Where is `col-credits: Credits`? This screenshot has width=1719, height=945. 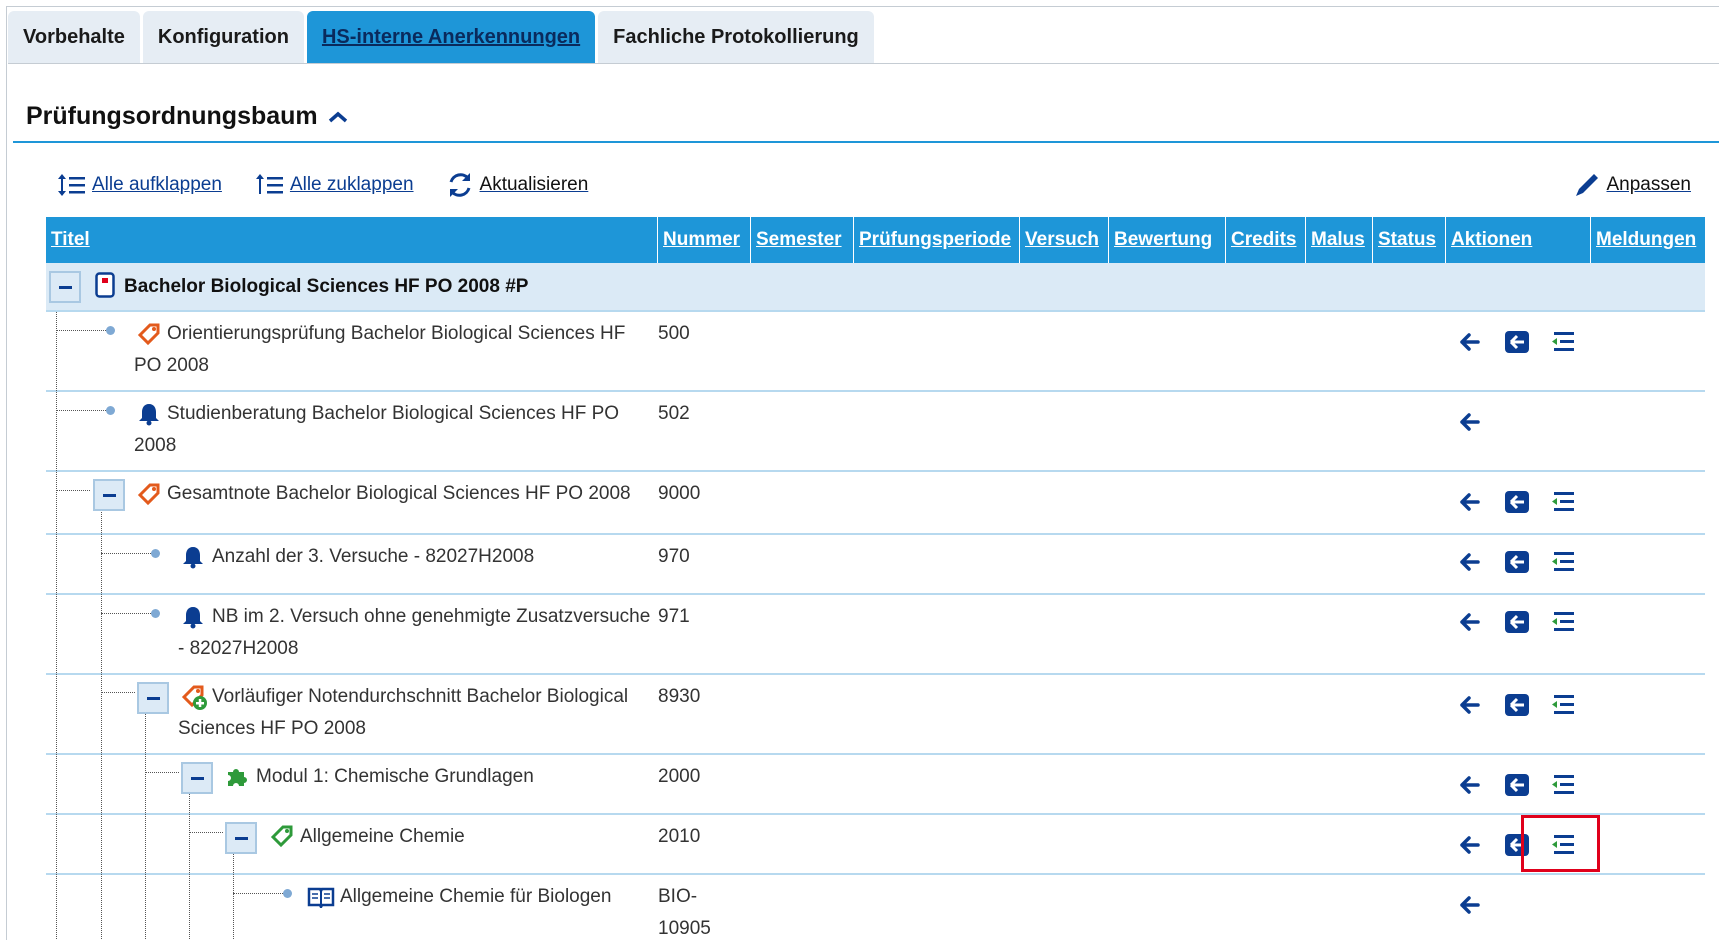
col-credits: Credits is located at coordinates (1266, 240).